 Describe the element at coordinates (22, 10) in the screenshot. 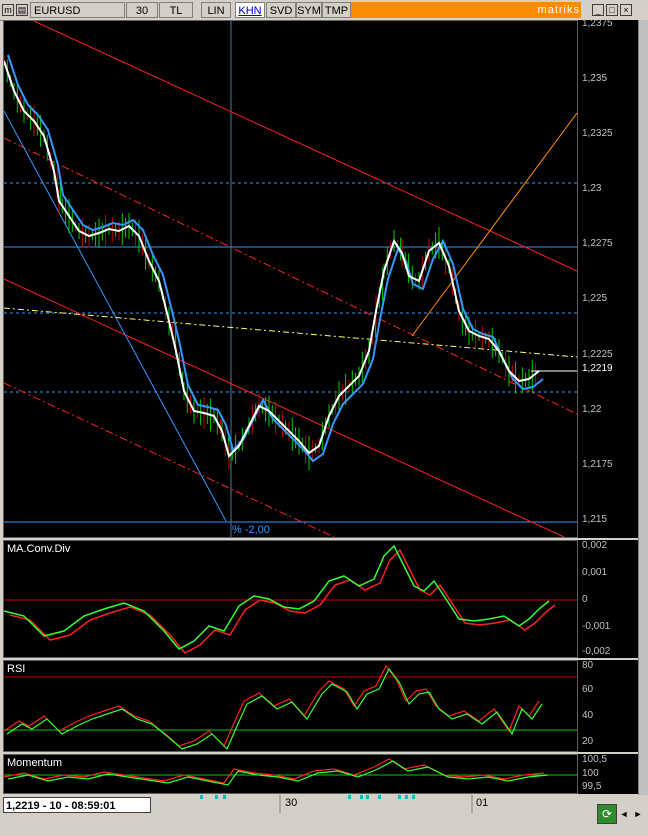

I see `chart-type-icon: ▤` at that location.